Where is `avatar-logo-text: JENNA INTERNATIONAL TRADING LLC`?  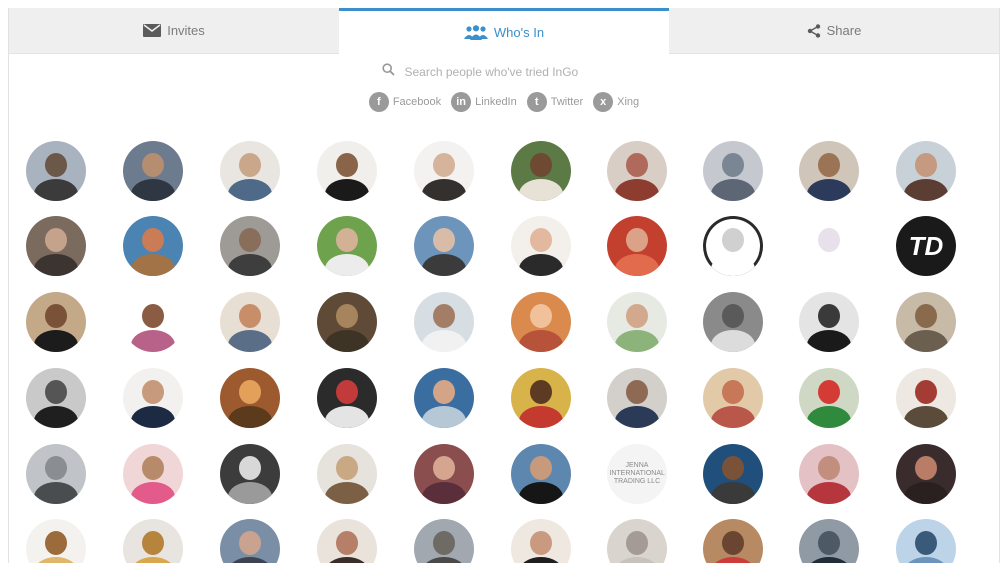 avatar-logo-text: JENNA INTERNATIONAL TRADING LLC is located at coordinates (637, 473).